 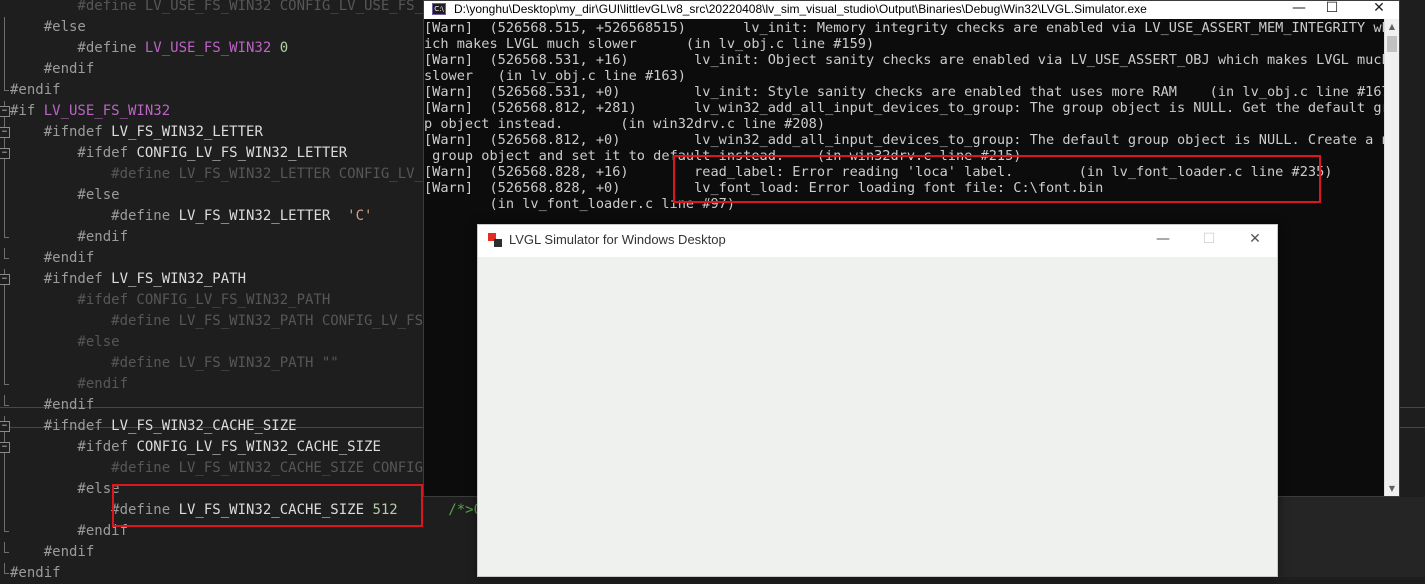 I want to click on code-token: #ifdef CONFIG_LV_FS_WIN32_PATH, so click(x=170, y=300).